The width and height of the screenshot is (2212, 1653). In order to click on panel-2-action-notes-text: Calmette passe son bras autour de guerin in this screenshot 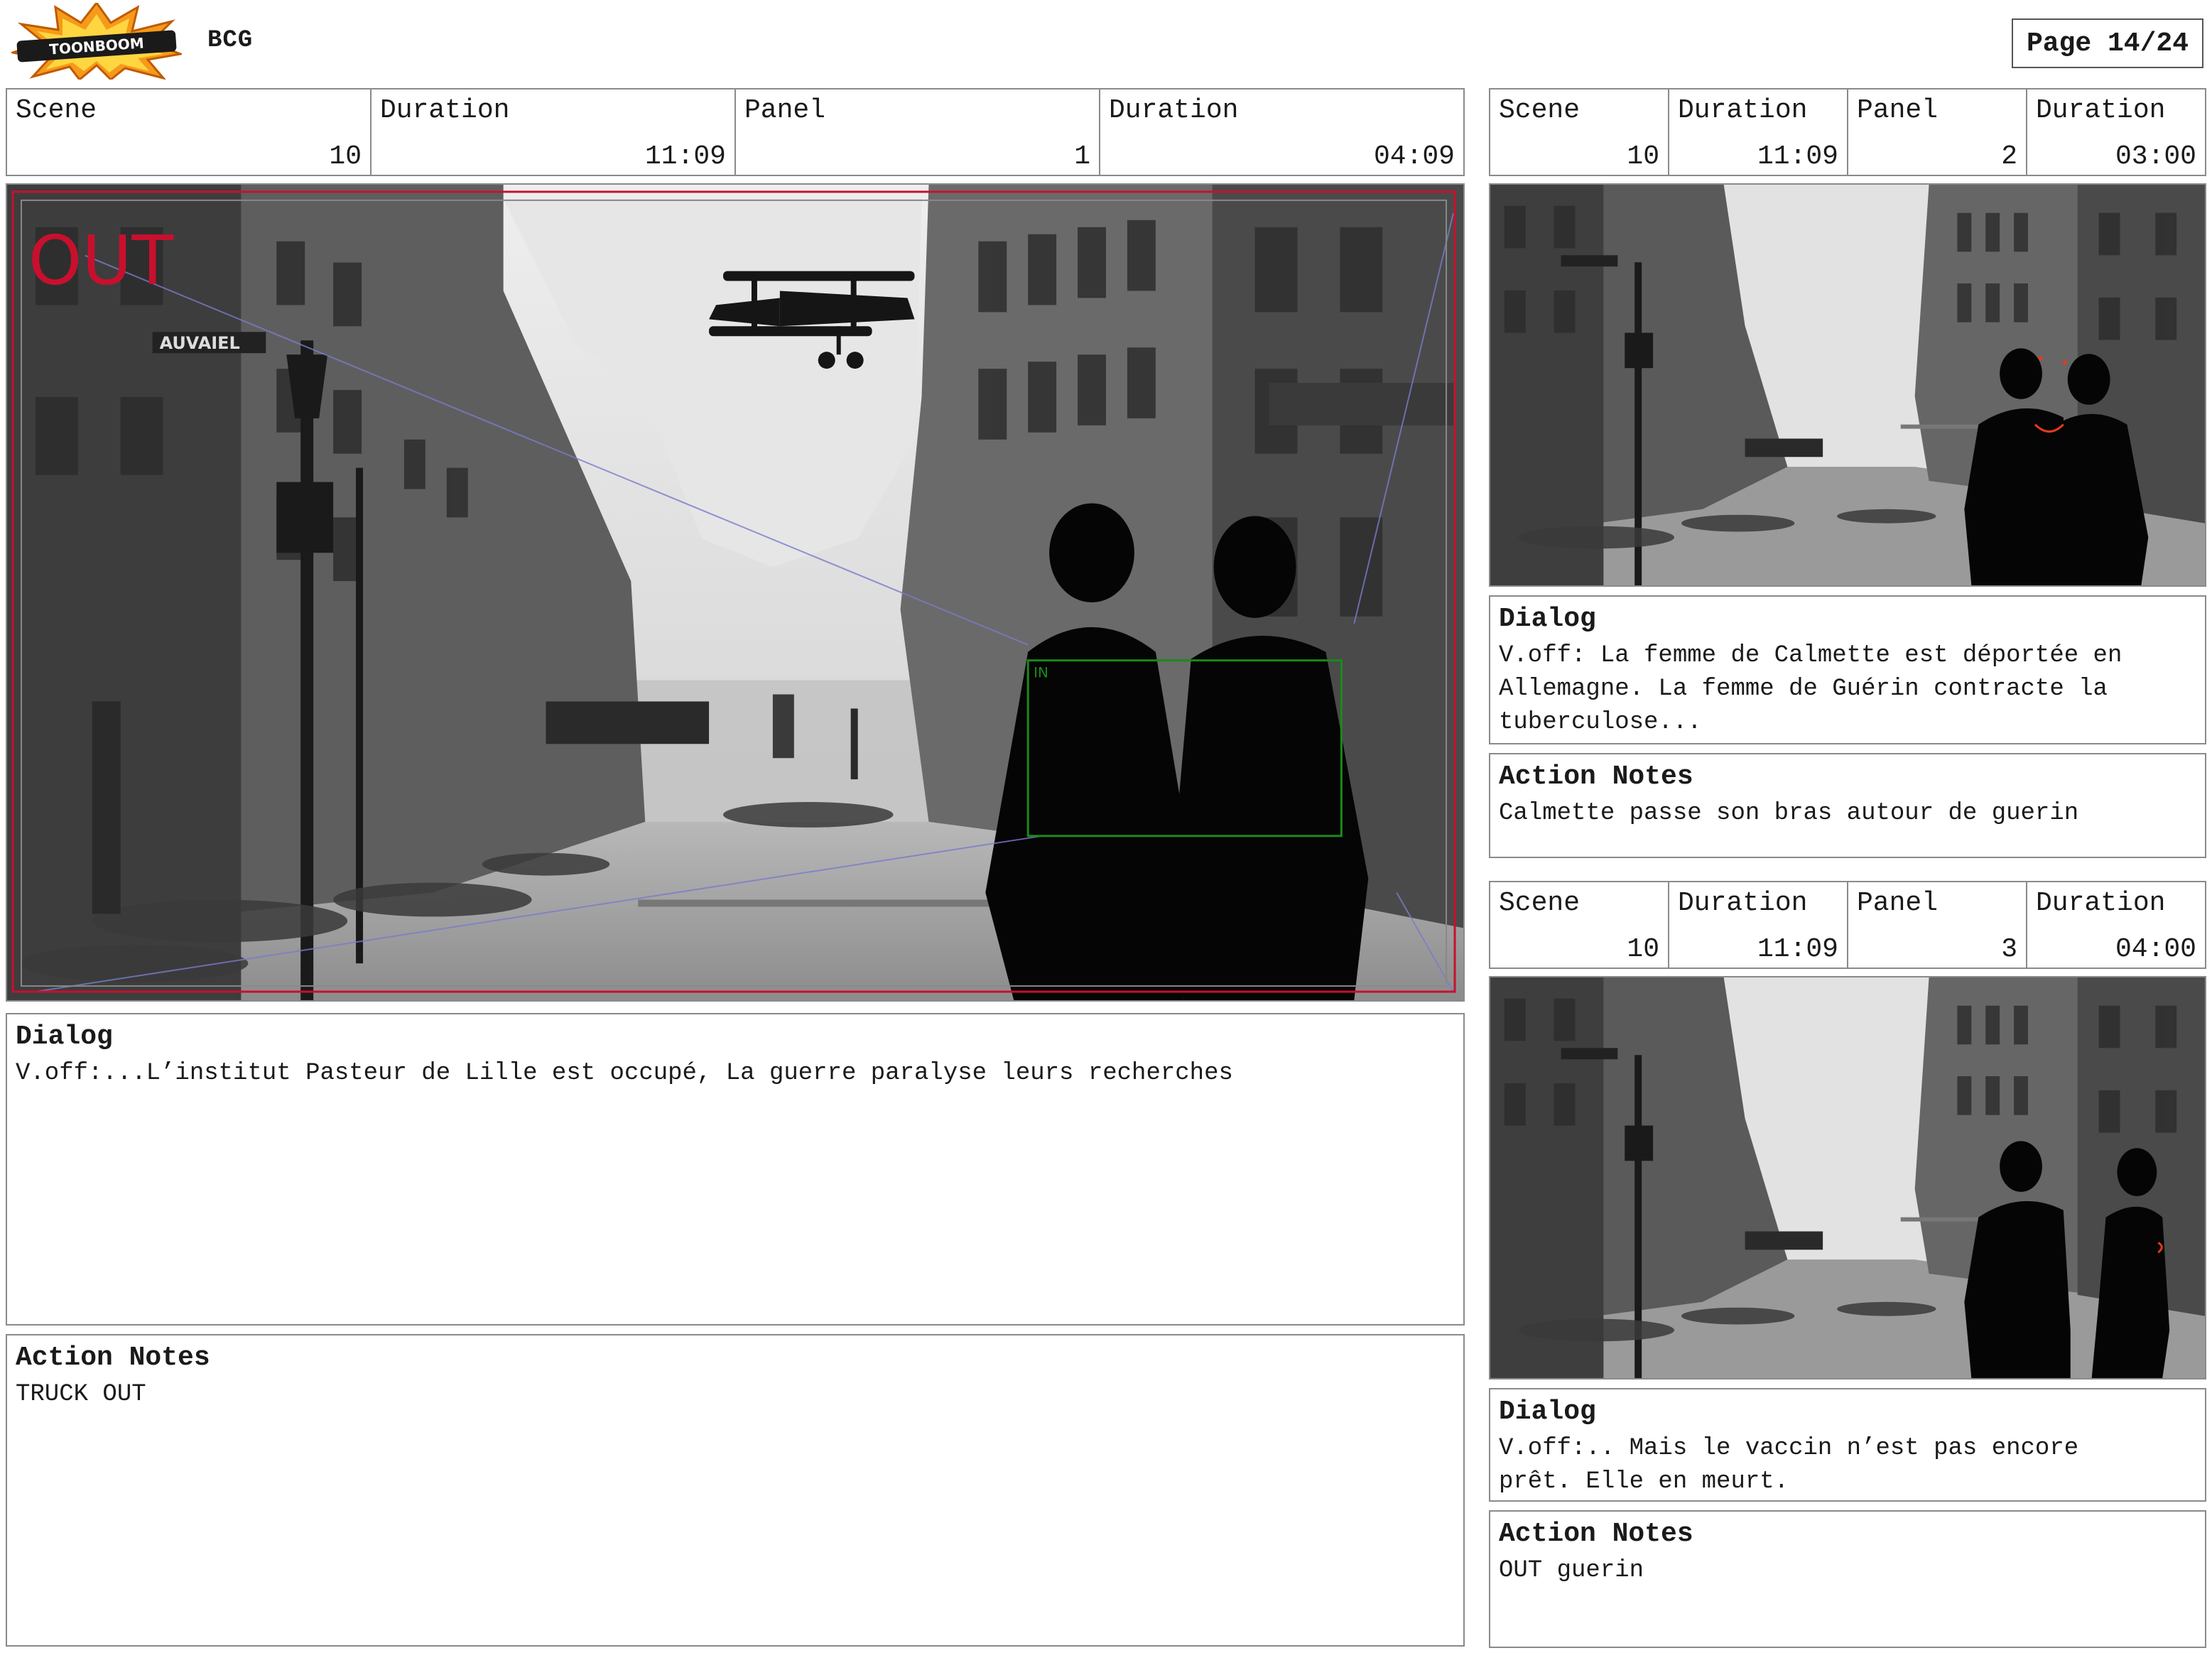, I will do `click(1847, 813)`.